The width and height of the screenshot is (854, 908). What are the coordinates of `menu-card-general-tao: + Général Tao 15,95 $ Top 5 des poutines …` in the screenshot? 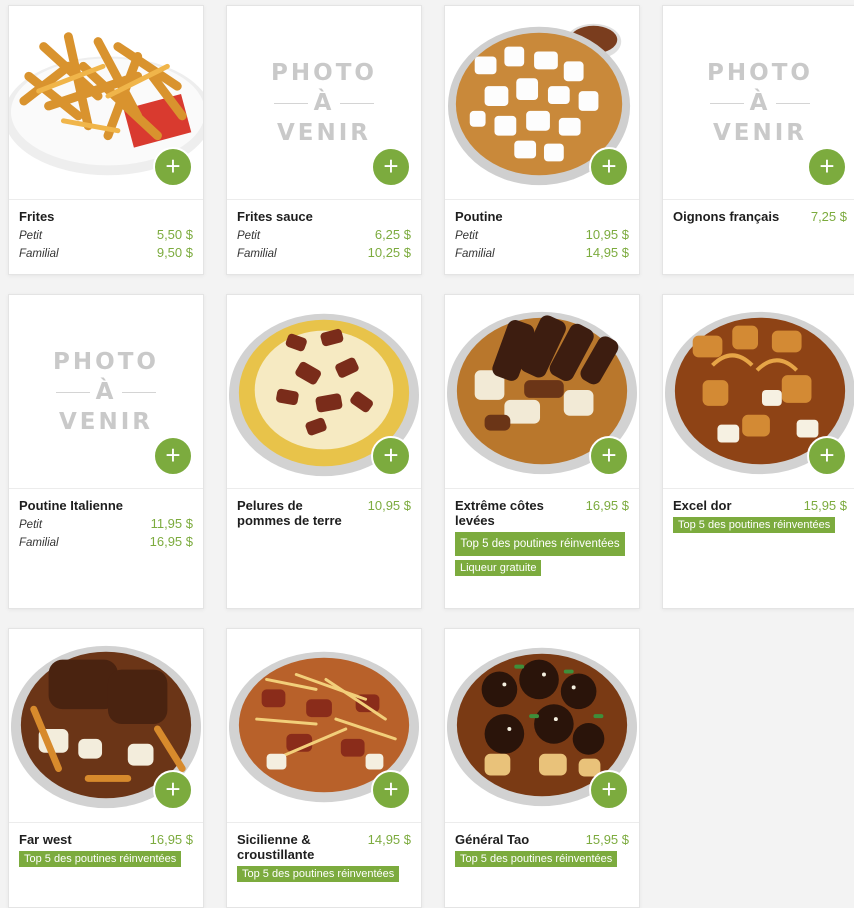 It's located at (542, 768).